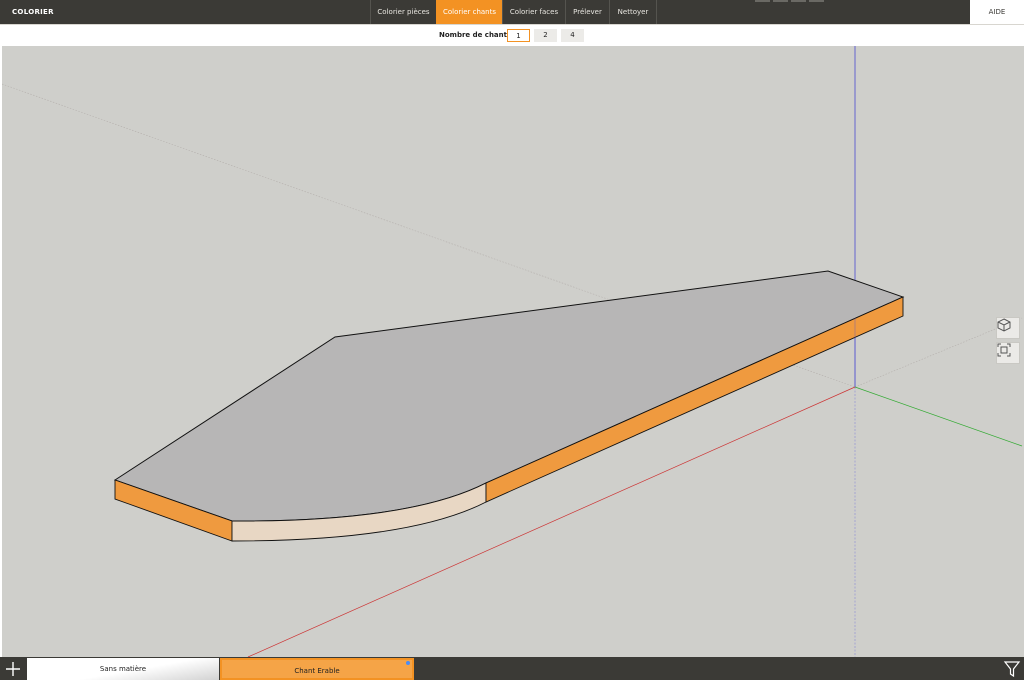 This screenshot has width=1024, height=682. I want to click on tab-colorier-pieces: Colorier pièces, so click(403, 12).